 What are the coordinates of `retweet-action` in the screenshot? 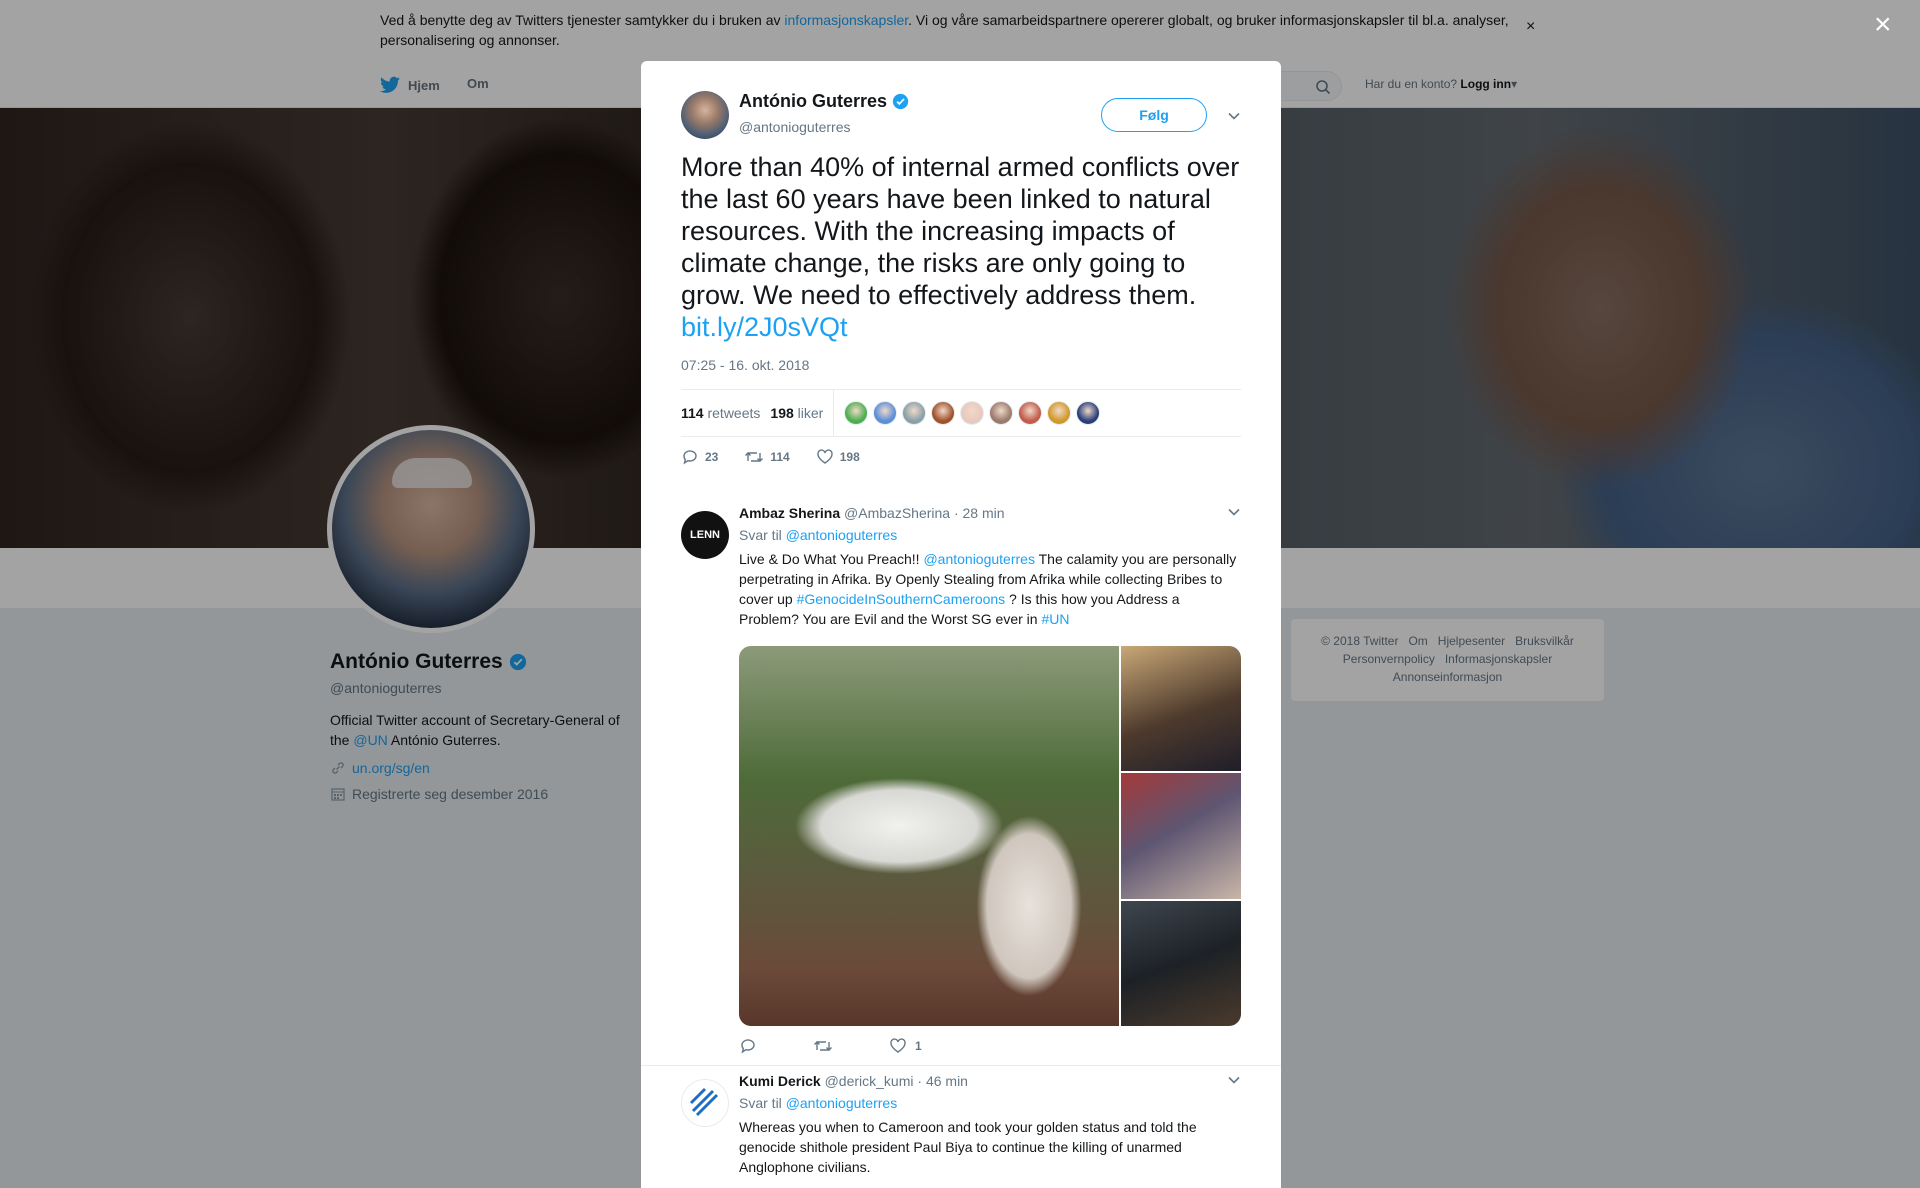 It's located at (823, 1046).